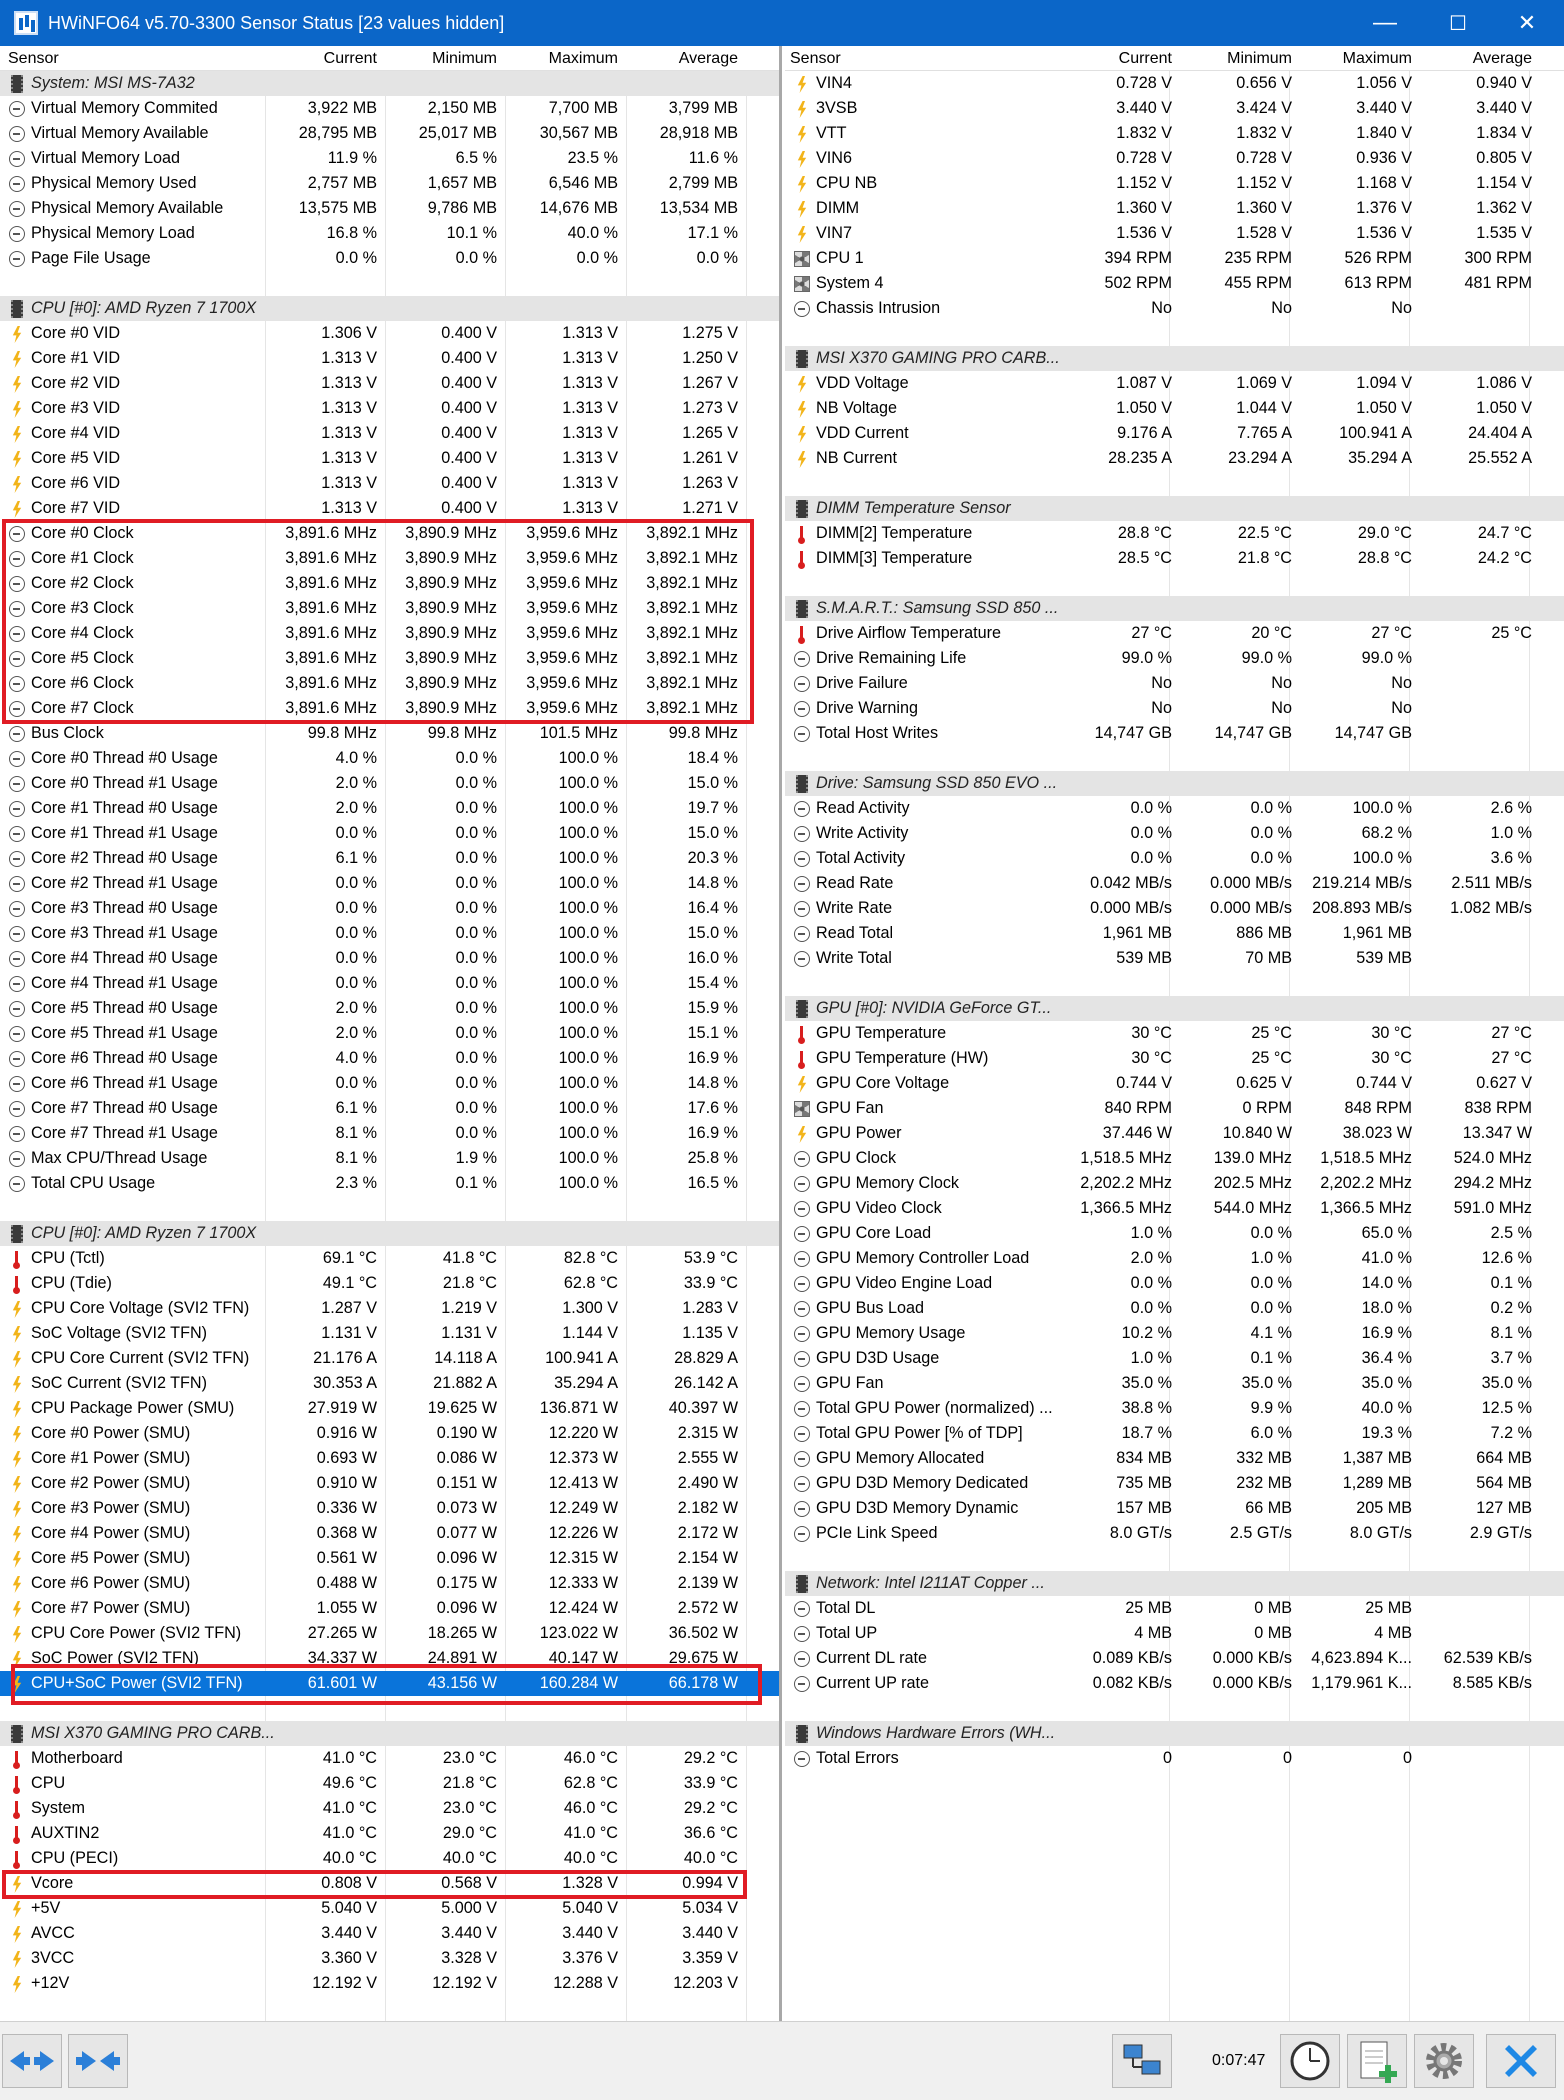 The image size is (1564, 2100). What do you see at coordinates (1174, 83) in the screenshot?
I see `sensor-row: VIN4 0.728 V 0.656 V 1.056 V 0.940 V` at bounding box center [1174, 83].